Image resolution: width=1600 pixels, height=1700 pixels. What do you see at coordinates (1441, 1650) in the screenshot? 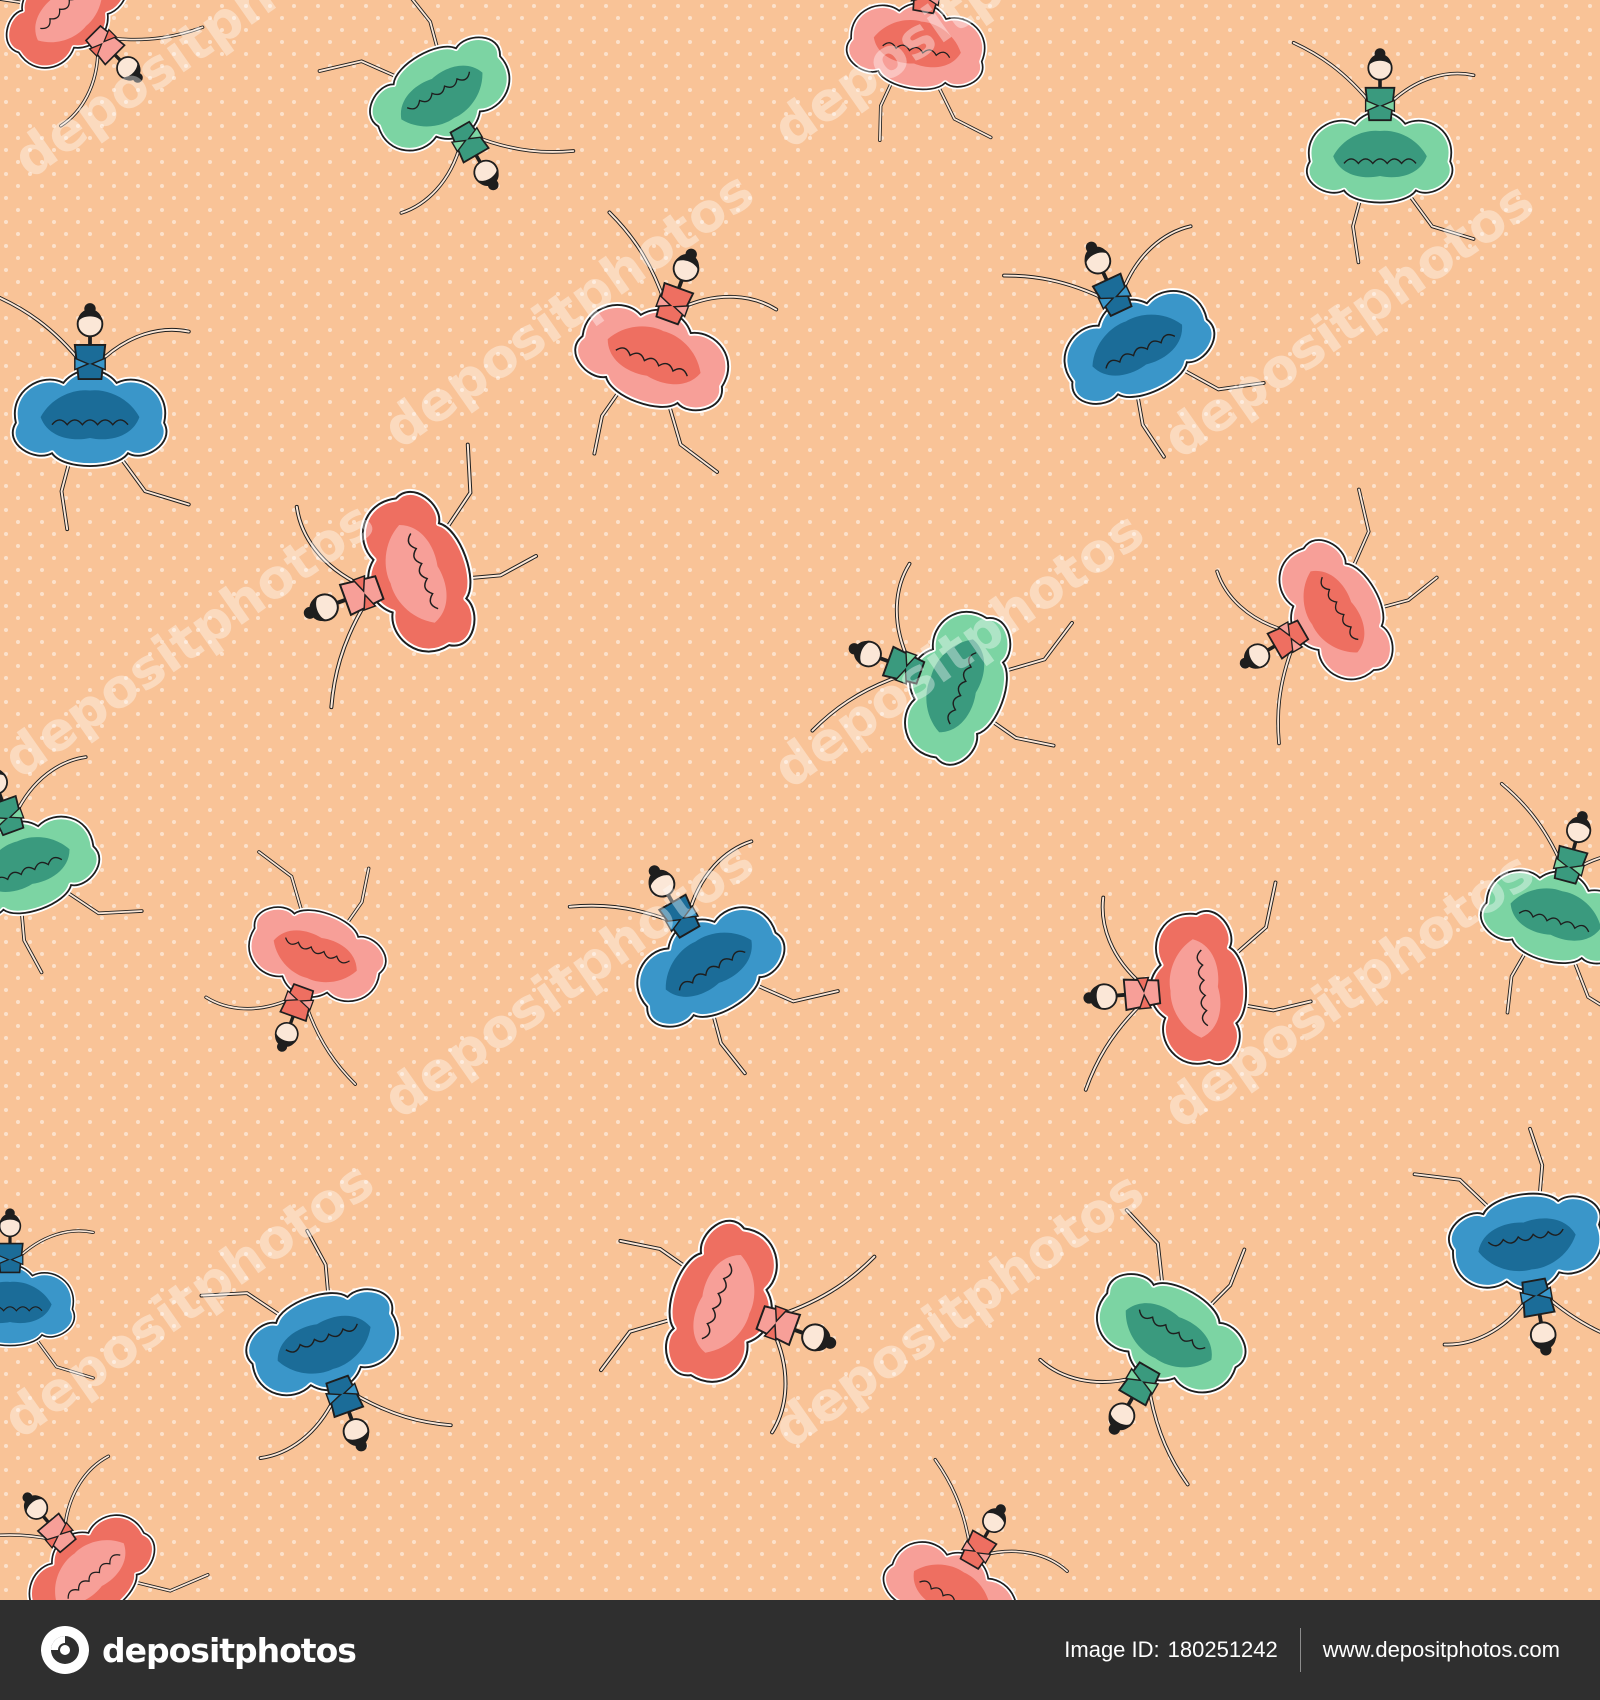
I see `site-url-link: www.depositphotos.com` at bounding box center [1441, 1650].